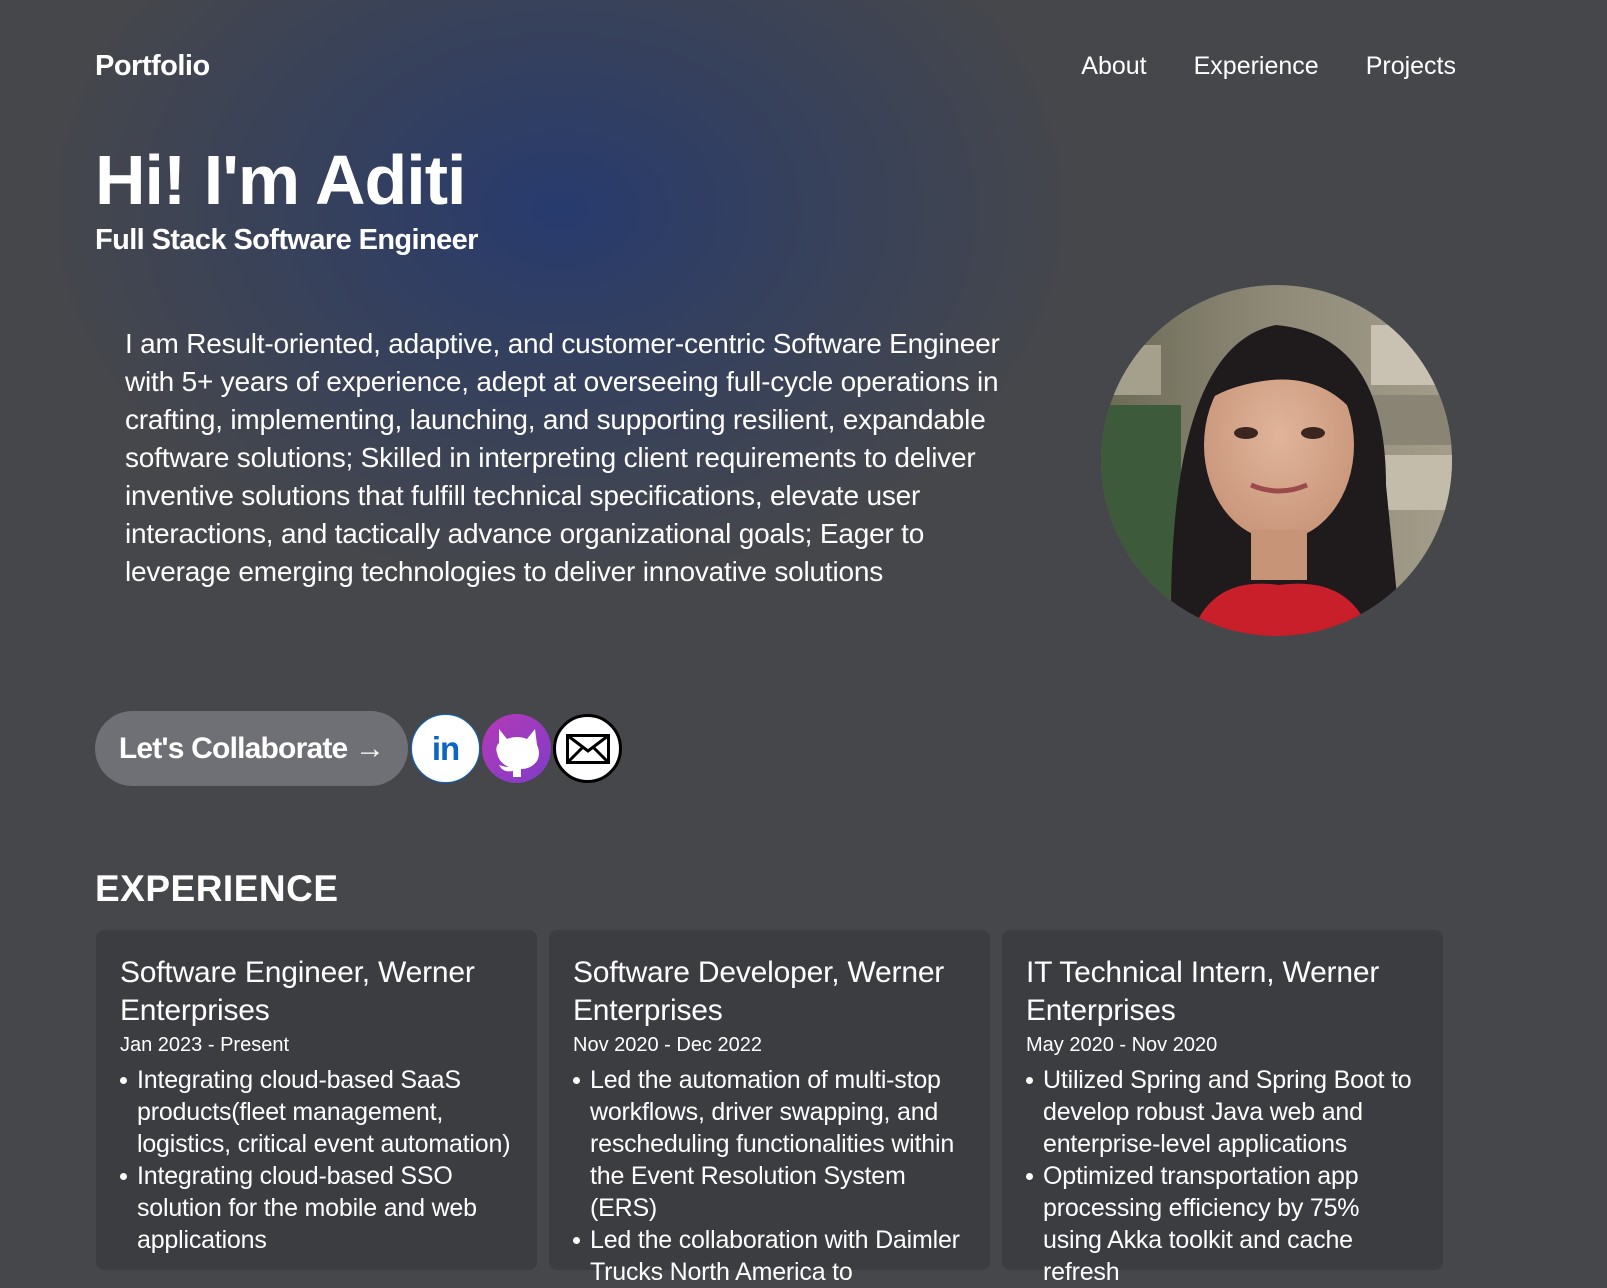 Image resolution: width=1607 pixels, height=1288 pixels. What do you see at coordinates (152, 66) in the screenshot?
I see `brand-logo: Portfolio` at bounding box center [152, 66].